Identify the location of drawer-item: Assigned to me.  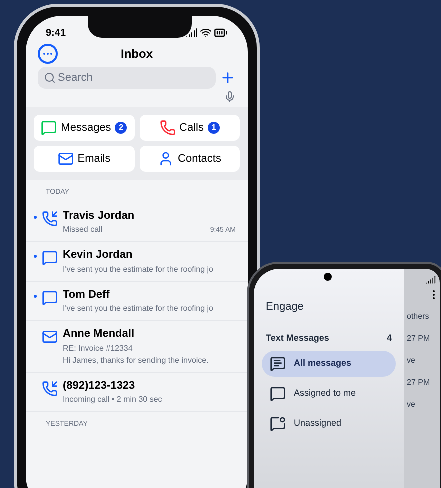
(329, 394).